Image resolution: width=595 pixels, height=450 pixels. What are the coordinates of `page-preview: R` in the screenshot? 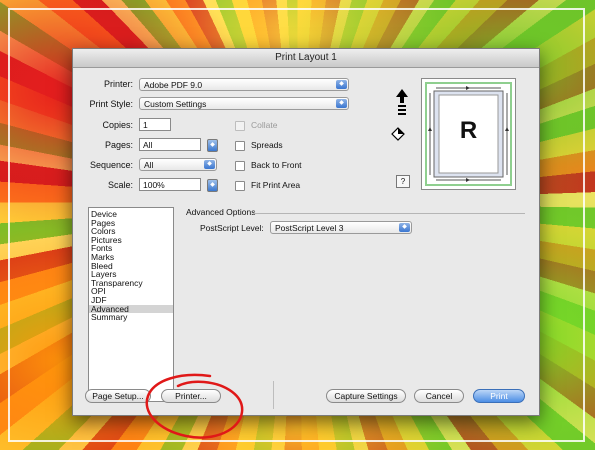 It's located at (468, 134).